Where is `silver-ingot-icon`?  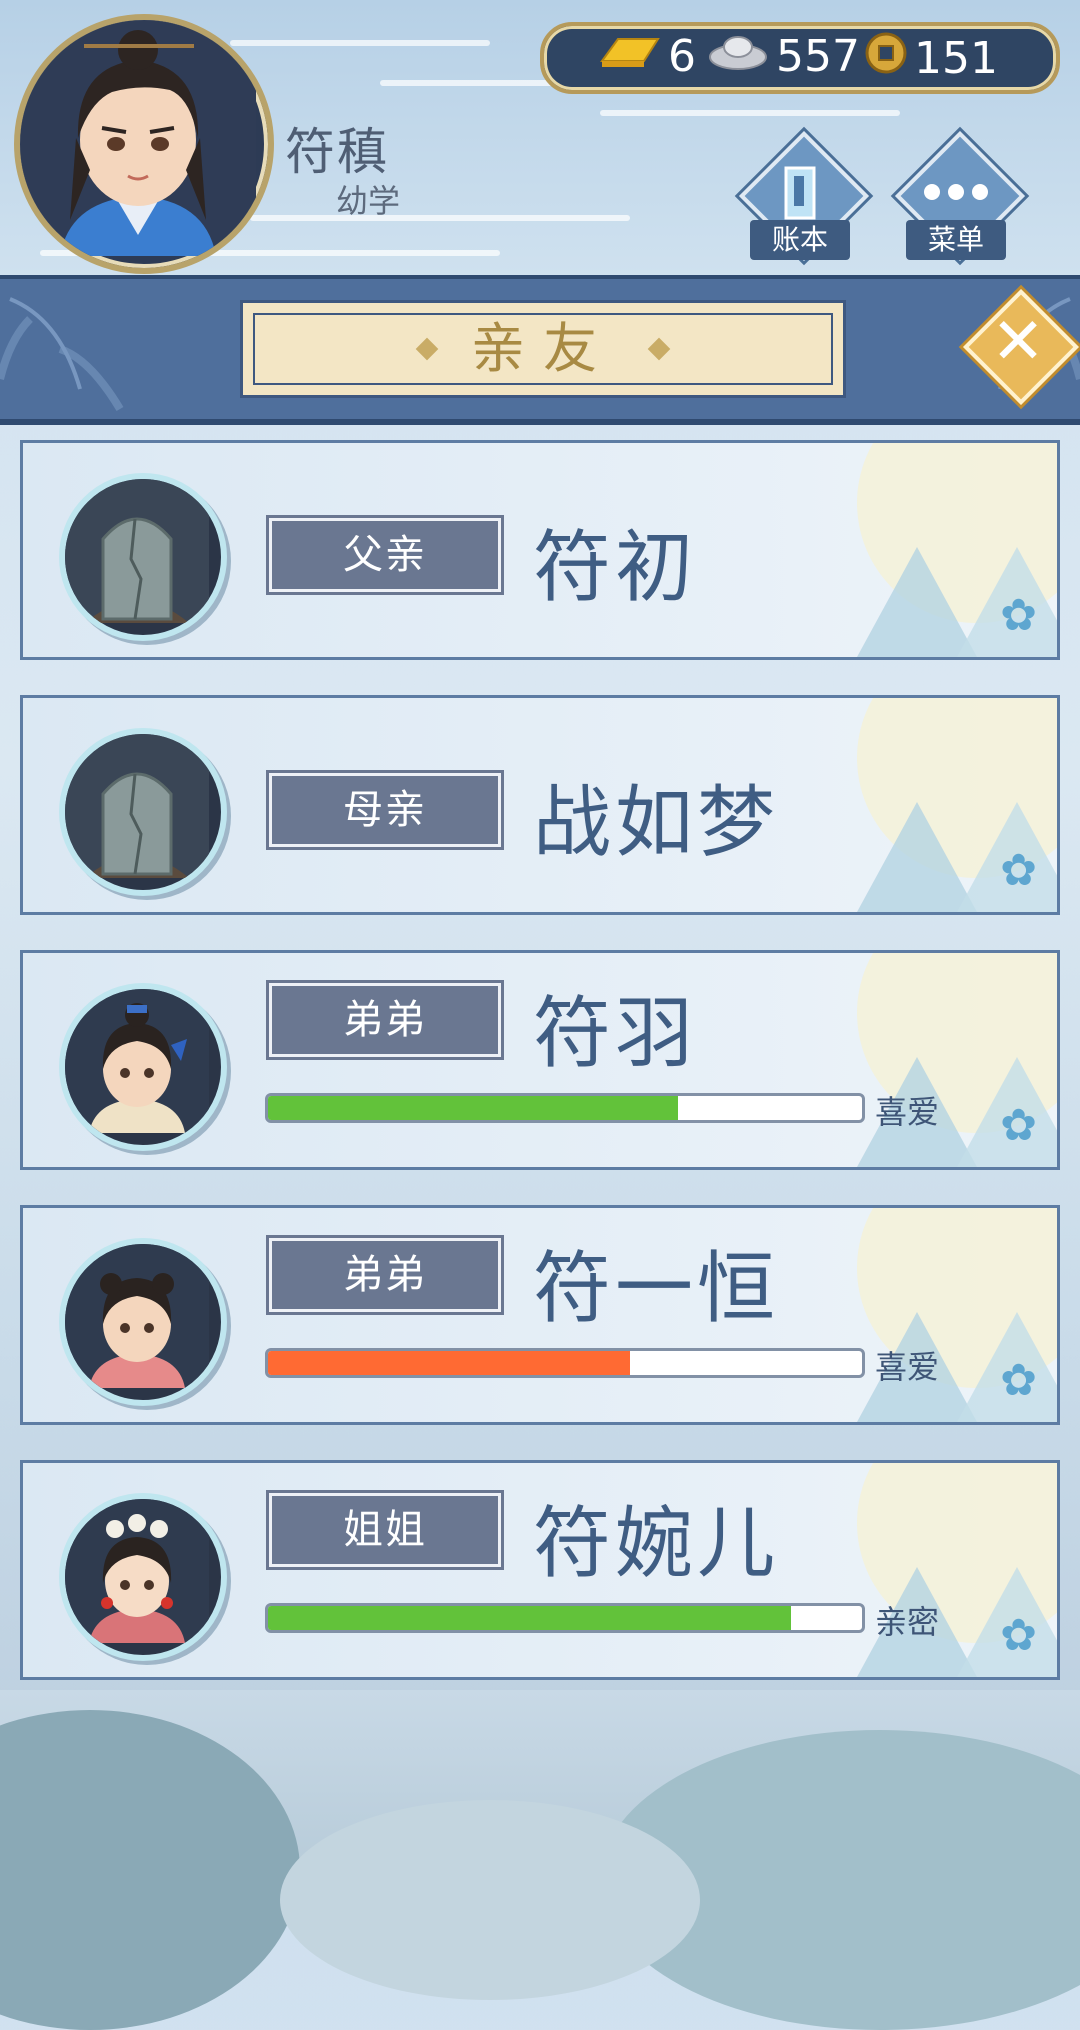 silver-ingot-icon is located at coordinates (738, 56).